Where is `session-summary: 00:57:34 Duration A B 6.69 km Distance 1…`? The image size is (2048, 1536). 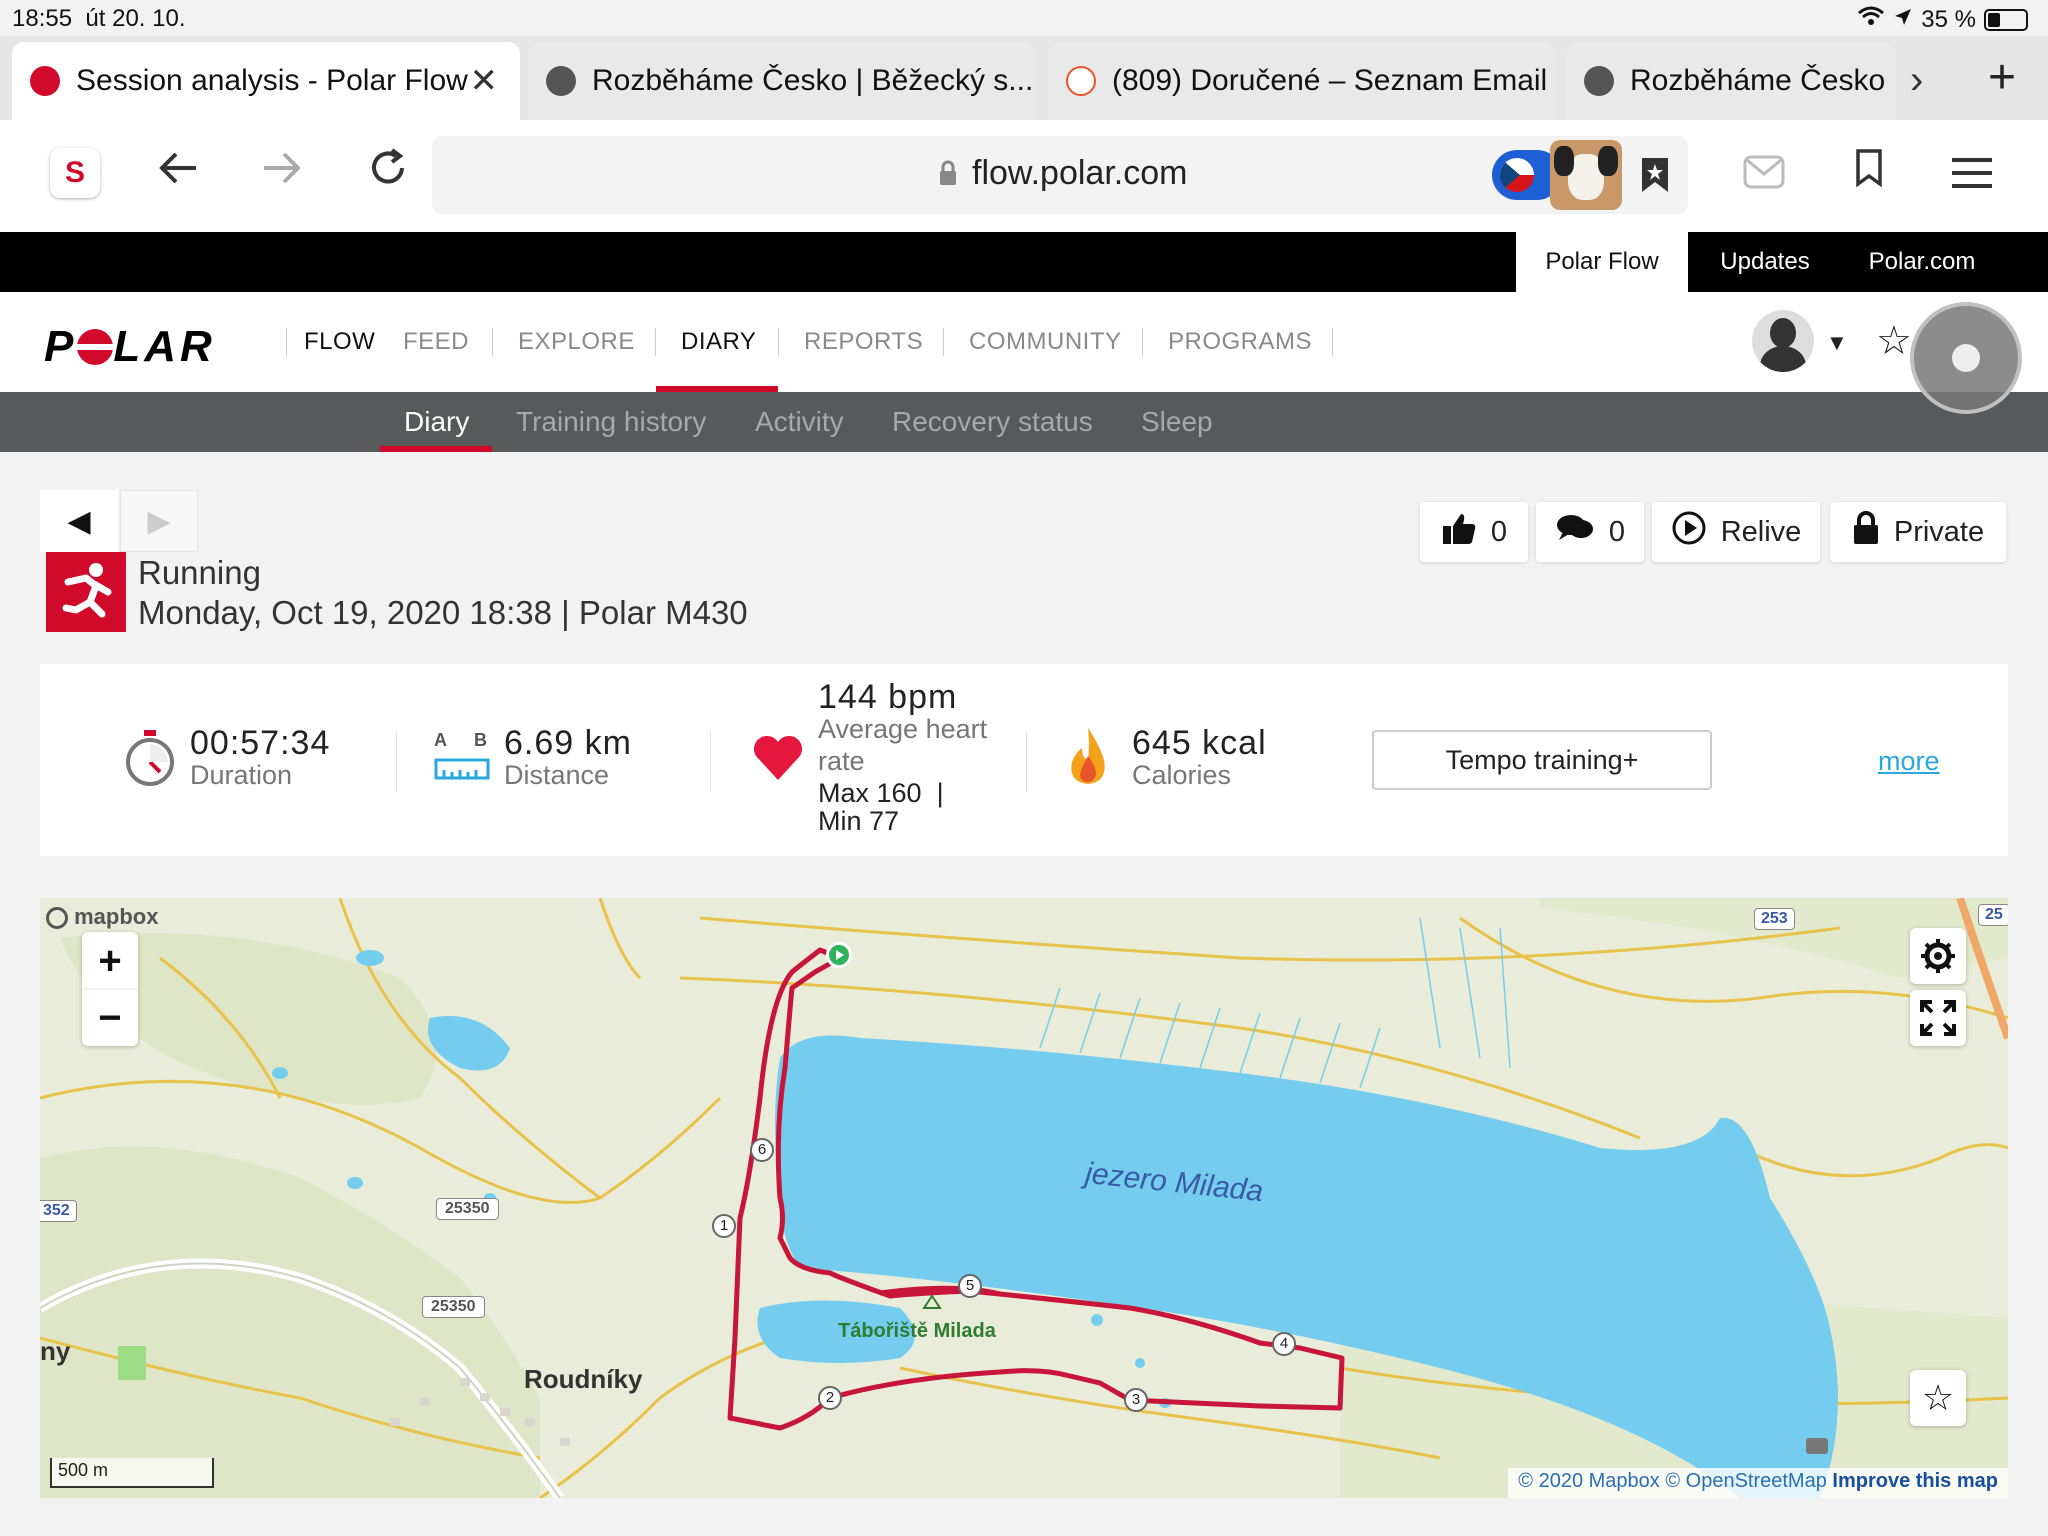 session-summary: 00:57:34 Duration A B 6.69 km Distance 1… is located at coordinates (1024, 760).